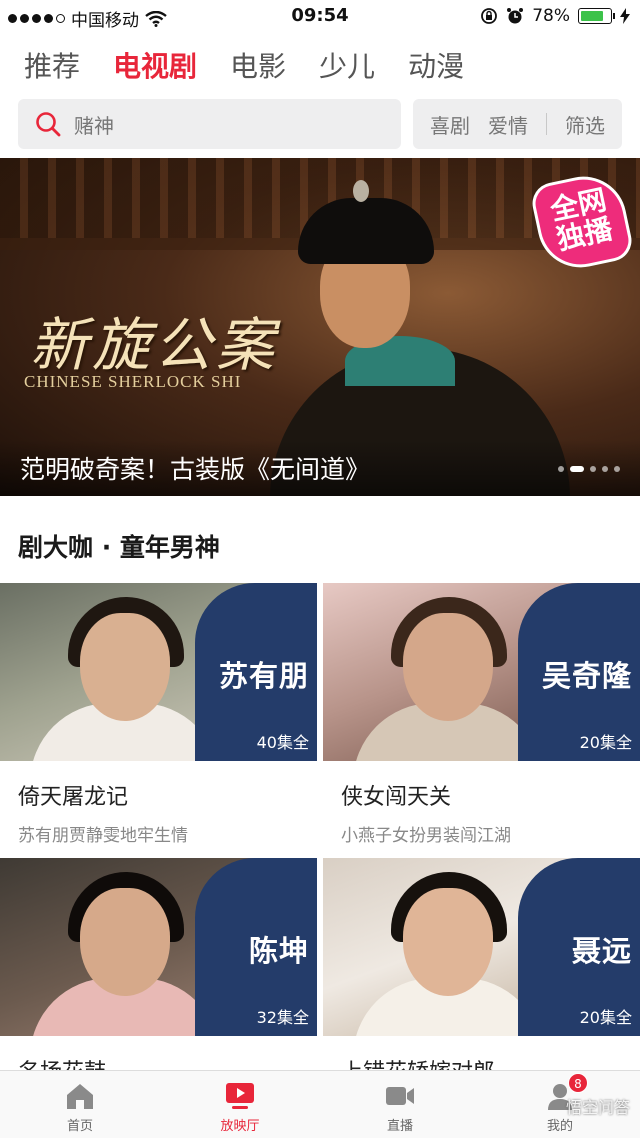  I want to click on search-placeholder: 赌神, so click(94, 125).